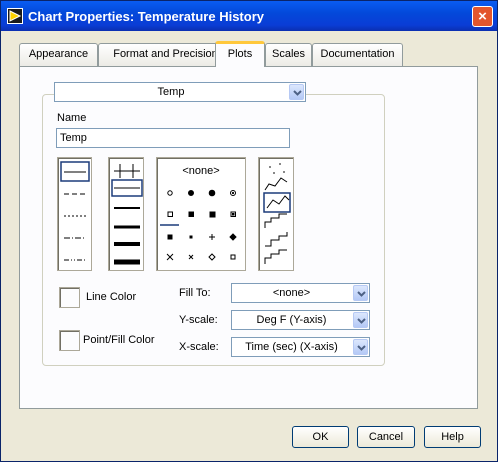 This screenshot has width=498, height=462. I want to click on tab-appearance-label: Appearance, so click(58, 54).